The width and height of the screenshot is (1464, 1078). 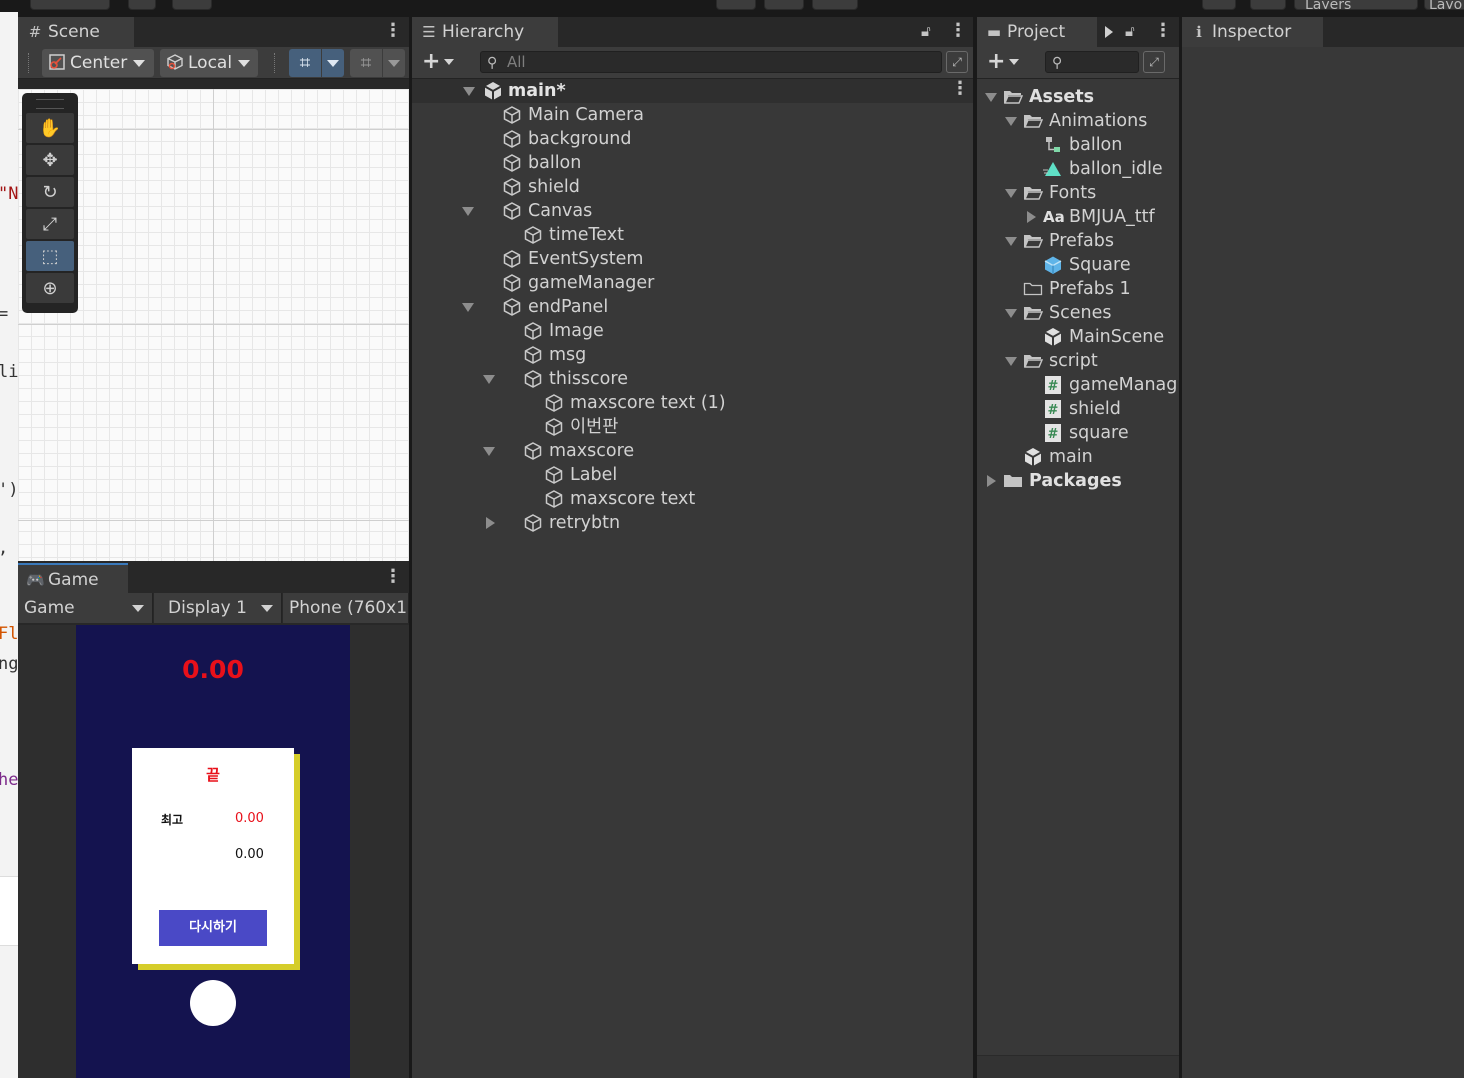 I want to click on project-item: Fonts, so click(x=1078, y=193).